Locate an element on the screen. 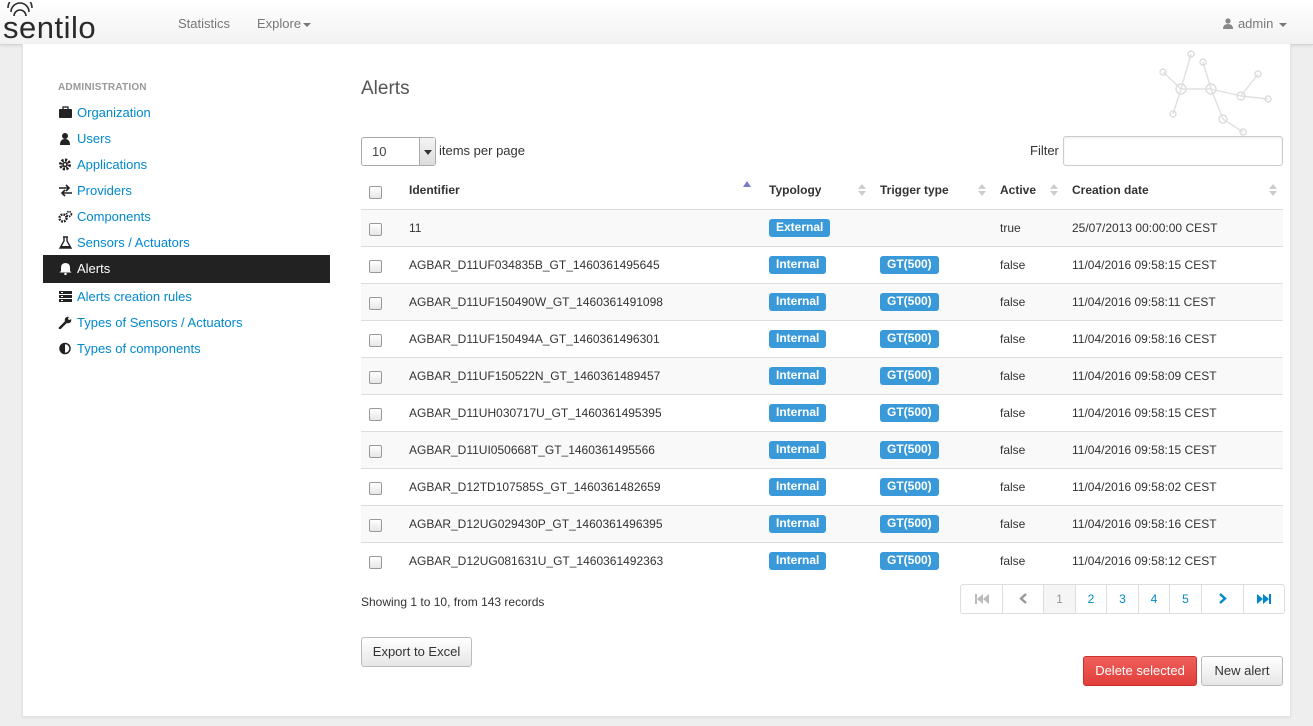 The width and height of the screenshot is (1313, 726). column-header-label: Typology is located at coordinates (795, 190).